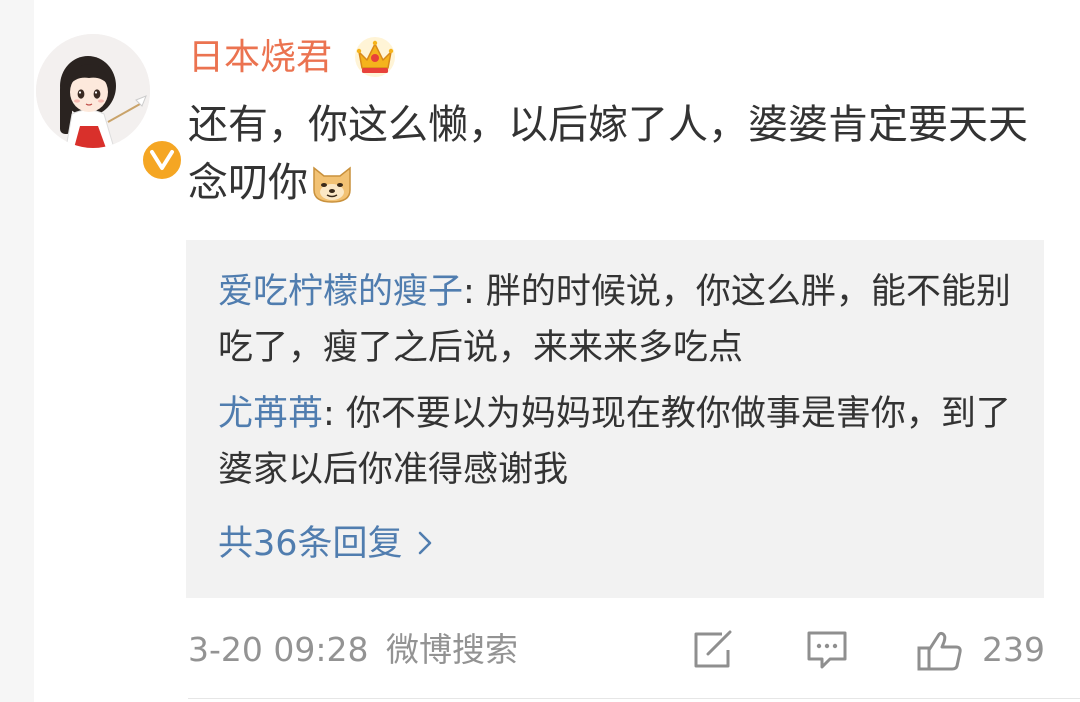  Describe the element at coordinates (260, 58) in the screenshot. I see `username: 日本烧君` at that location.